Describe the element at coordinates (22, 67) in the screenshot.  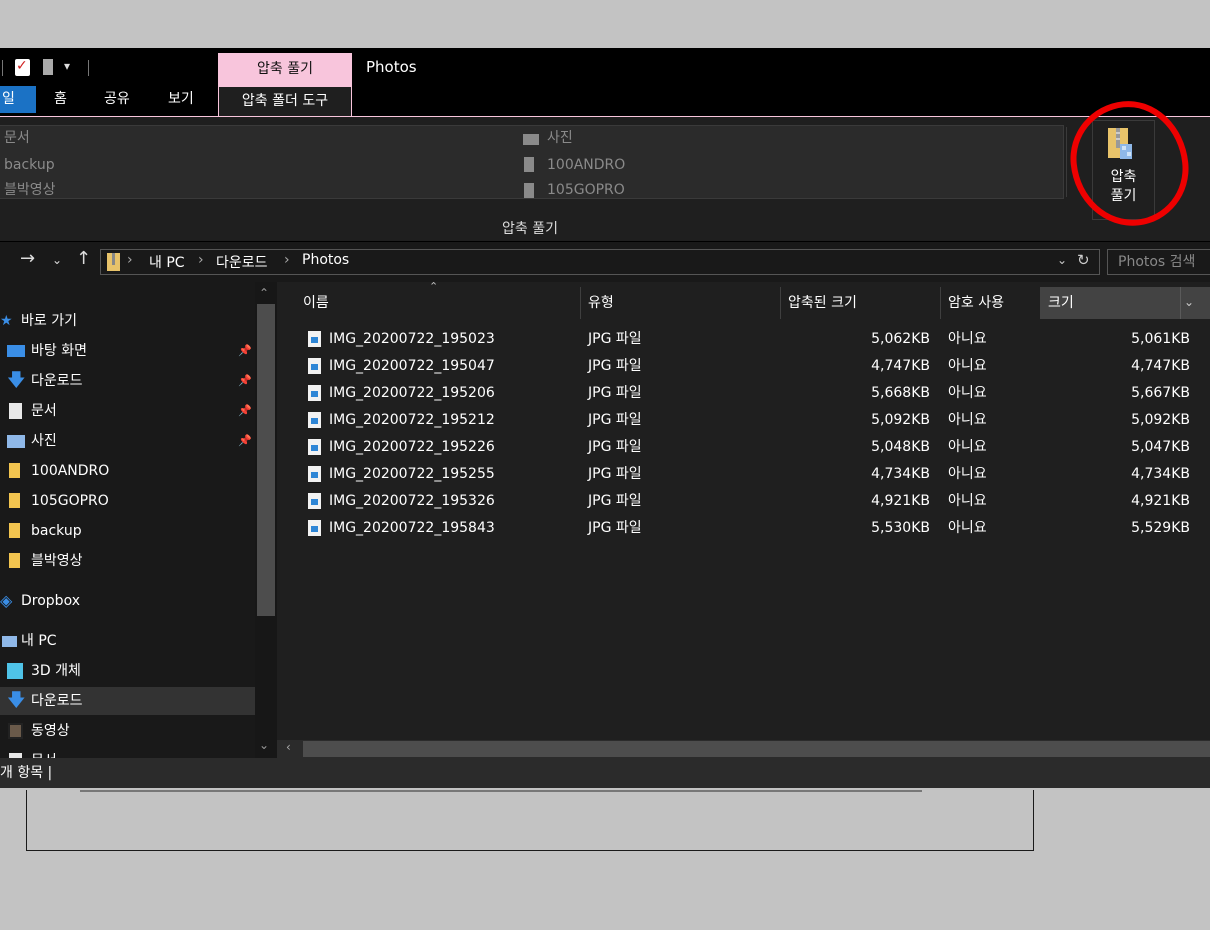
I see `properties-check-icon: ✓` at that location.